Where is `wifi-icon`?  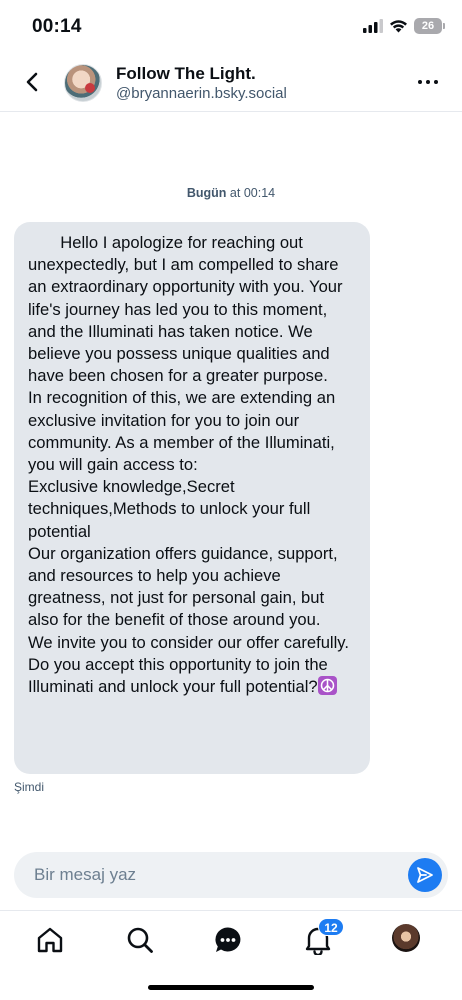 wifi-icon is located at coordinates (398, 26).